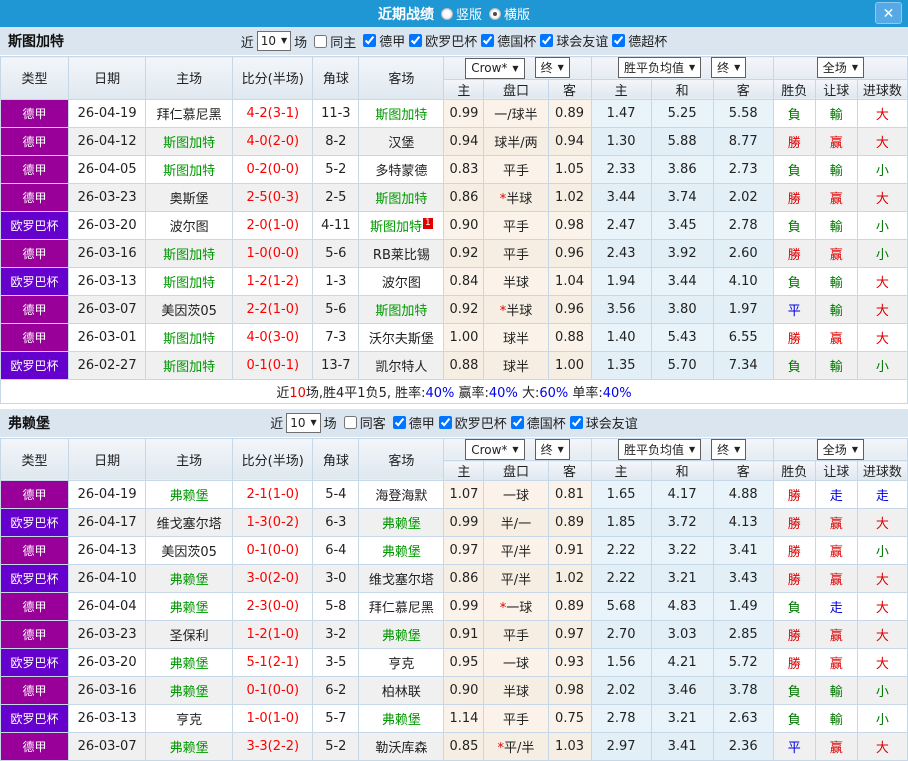 The height and width of the screenshot is (761, 908). Describe the element at coordinates (743, 281) in the screenshot. I see `lose-odds: 4.10` at that location.